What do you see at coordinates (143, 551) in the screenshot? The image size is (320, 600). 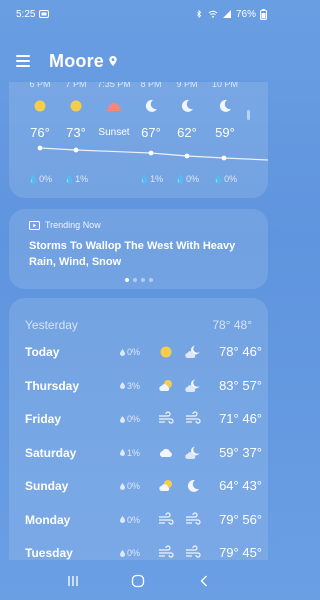 I see `day-row: Tuesday 0% 79° 45°` at bounding box center [143, 551].